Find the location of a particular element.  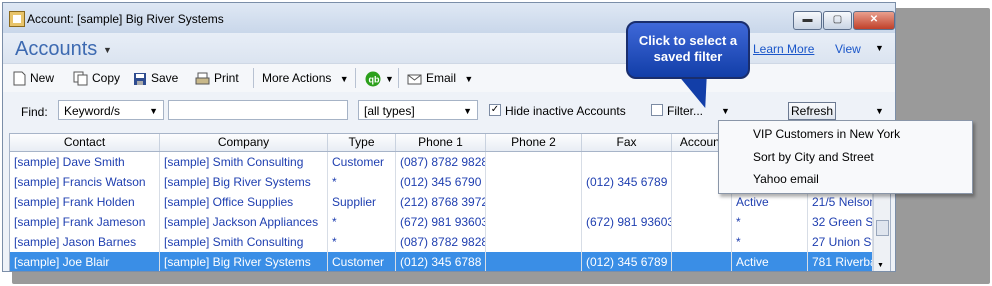

table-cell: [sample] Jason Barnes is located at coordinates (85, 242).